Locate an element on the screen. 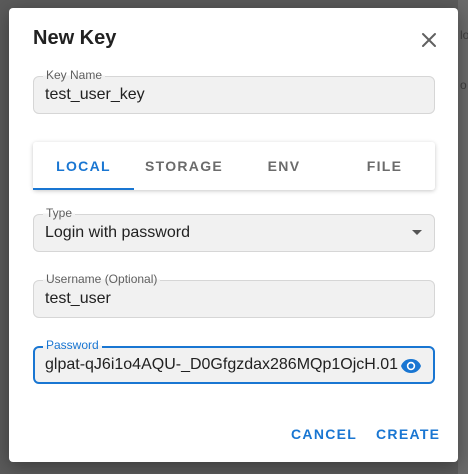 Image resolution: width=468 pixels, height=474 pixels. type-label: Type is located at coordinates (59, 213).